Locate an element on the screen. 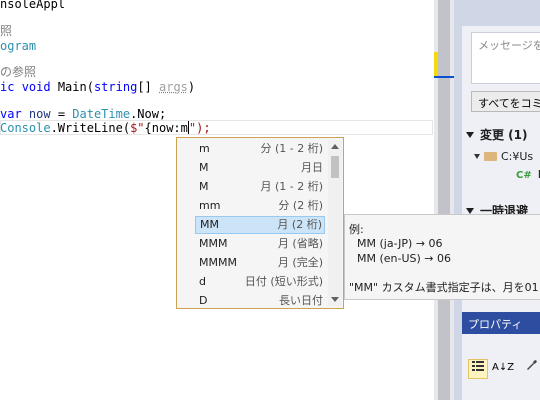 This screenshot has height=400, width=540. properties-title: プロパティ is located at coordinates (495, 324).